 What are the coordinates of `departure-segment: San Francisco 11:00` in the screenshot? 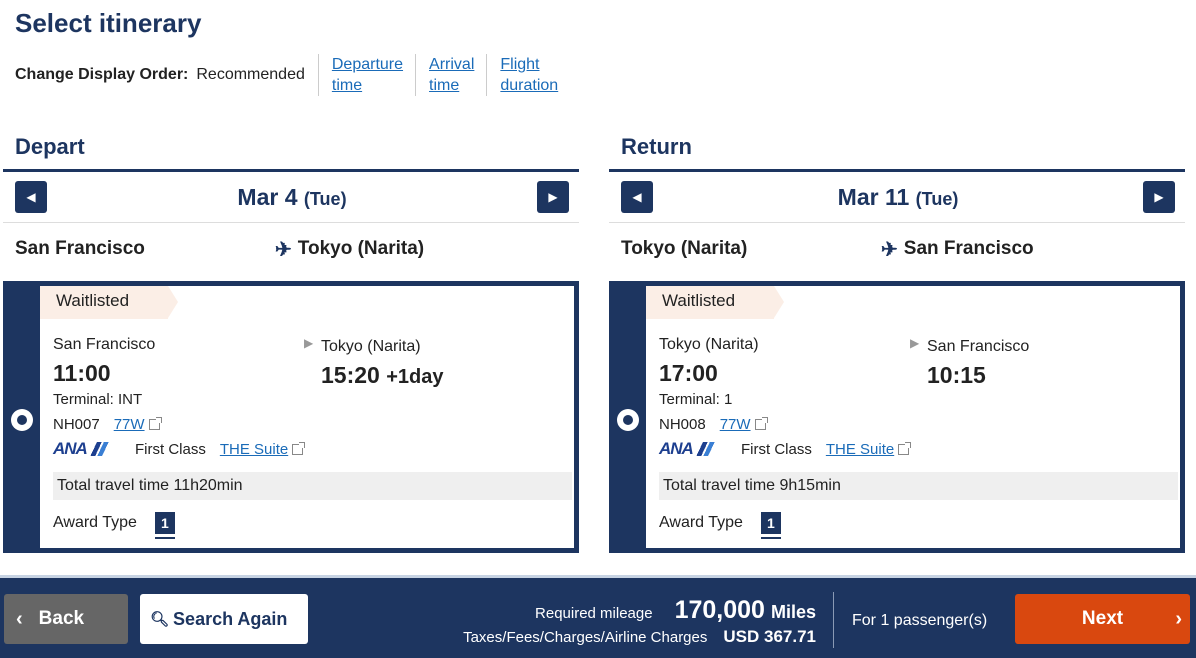 It's located at (104, 361).